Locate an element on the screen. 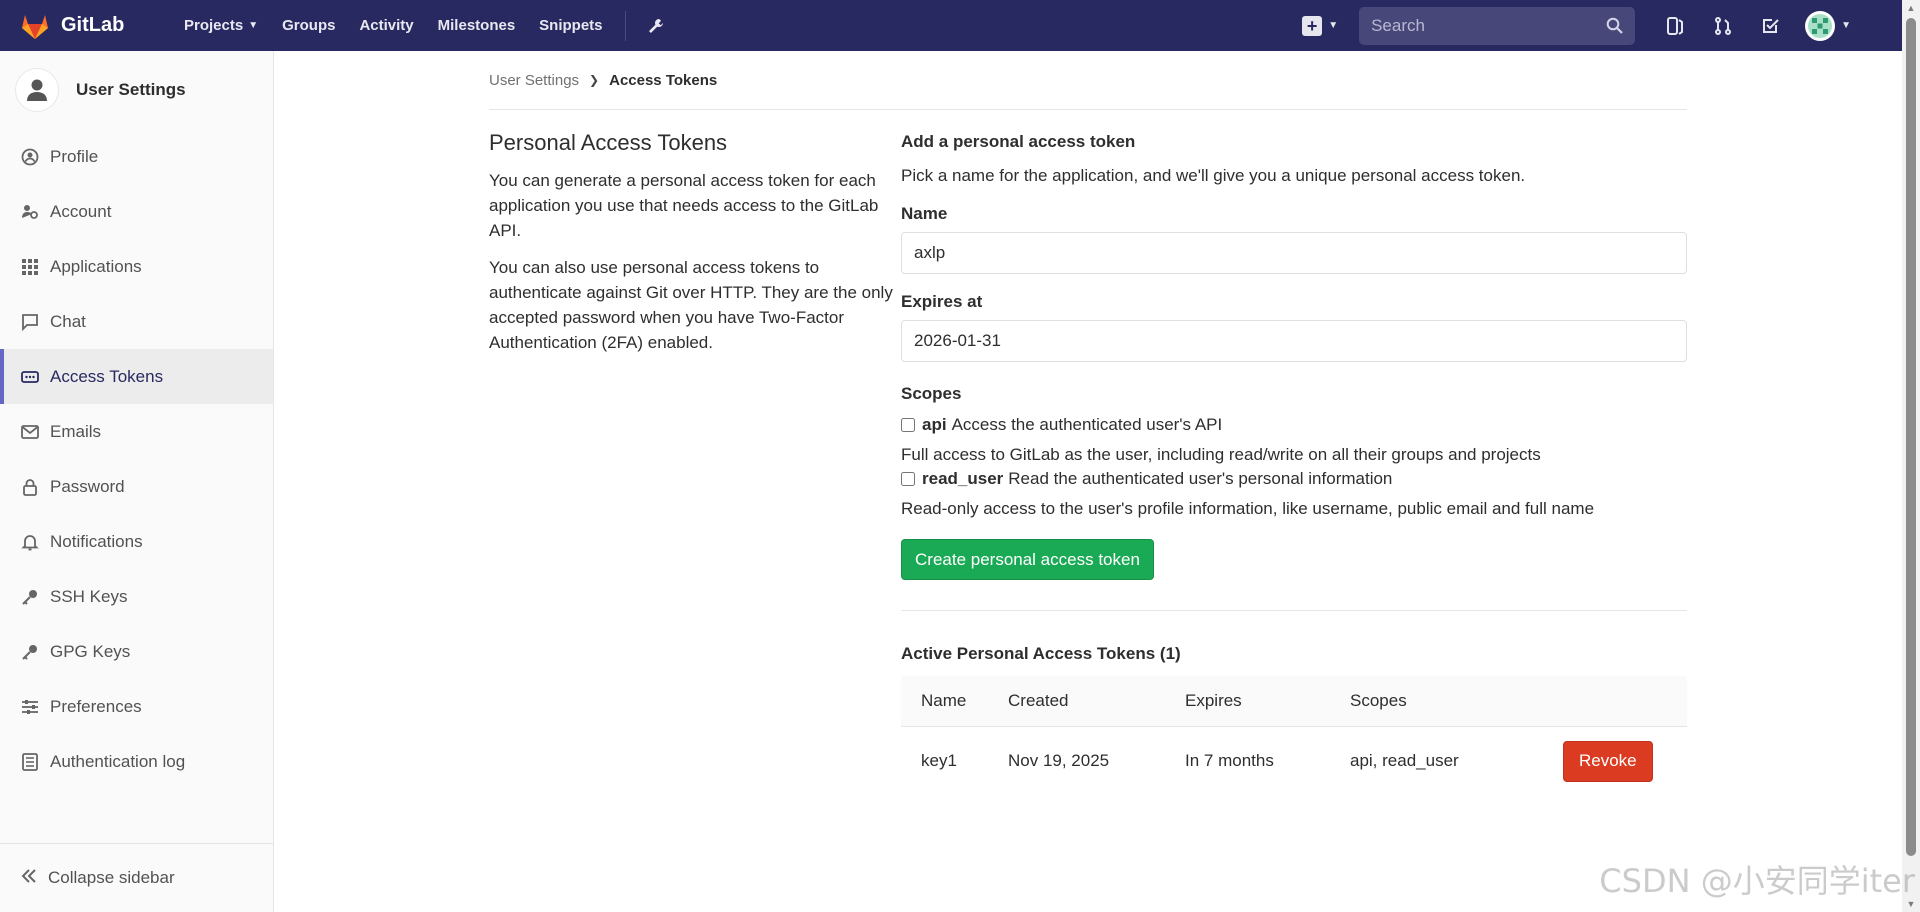 The image size is (1920, 912). sliders-icon is located at coordinates (30, 707).